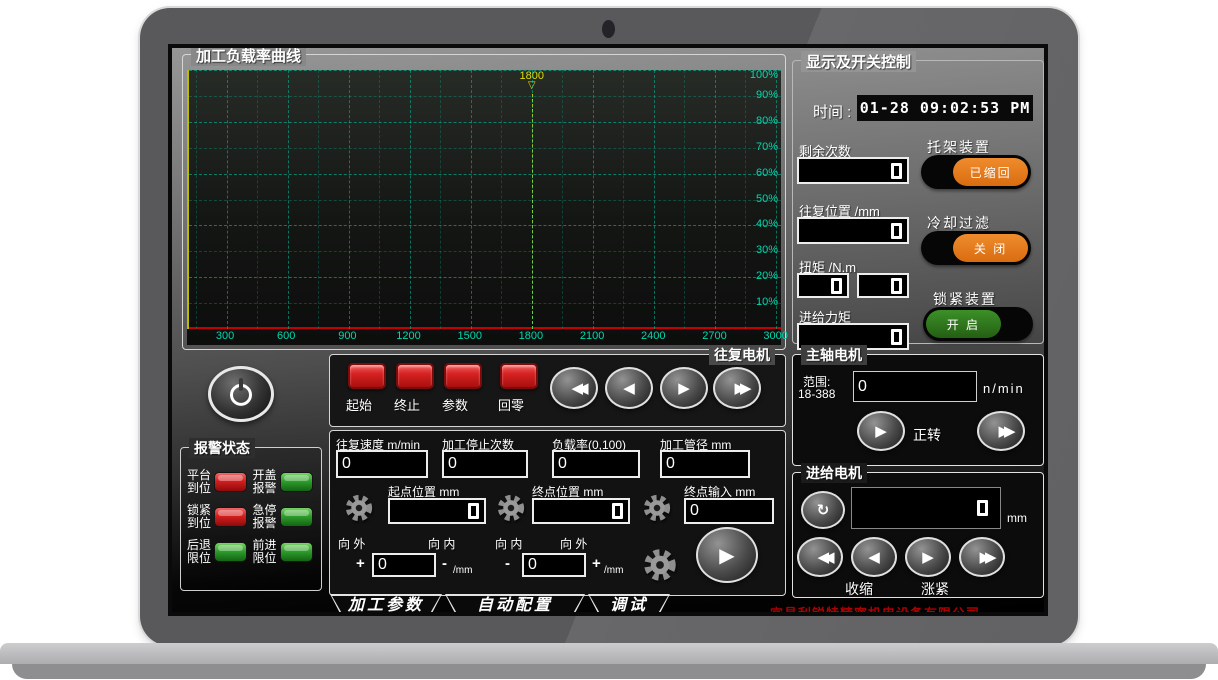 The height and width of the screenshot is (680, 1218). Describe the element at coordinates (231, 517) in the screenshot. I see `lock-led` at that location.